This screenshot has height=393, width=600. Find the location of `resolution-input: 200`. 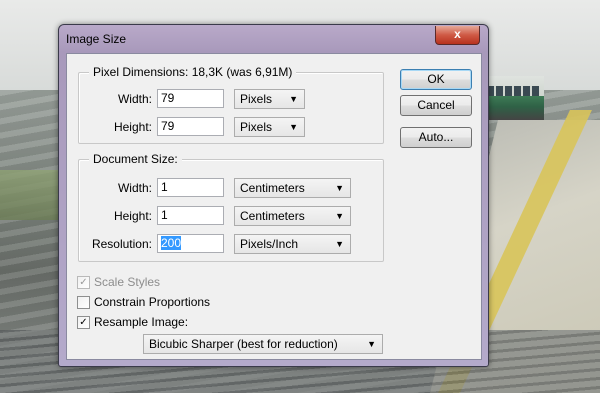

resolution-input: 200 is located at coordinates (190, 243).